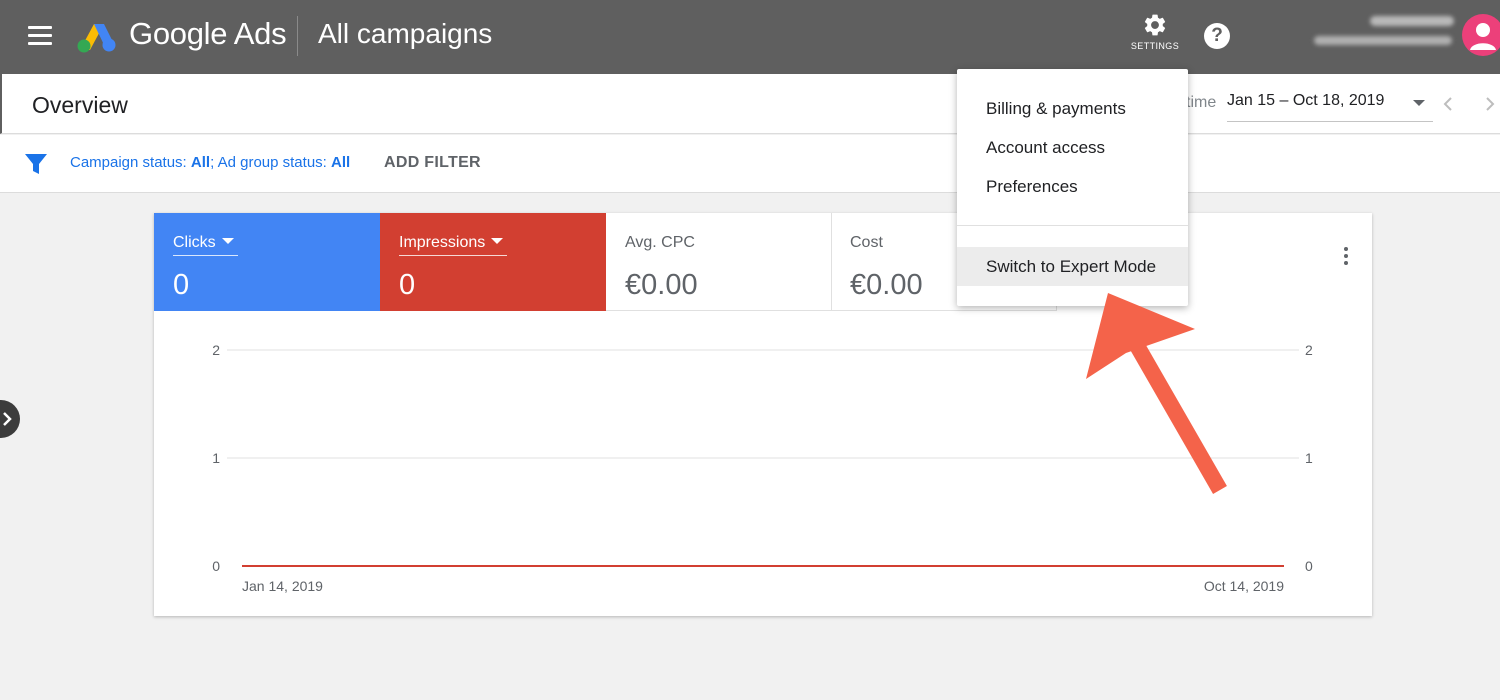 The image size is (1500, 700). Describe the element at coordinates (432, 163) in the screenshot. I see `add-filter-button: ADD FILTER` at that location.